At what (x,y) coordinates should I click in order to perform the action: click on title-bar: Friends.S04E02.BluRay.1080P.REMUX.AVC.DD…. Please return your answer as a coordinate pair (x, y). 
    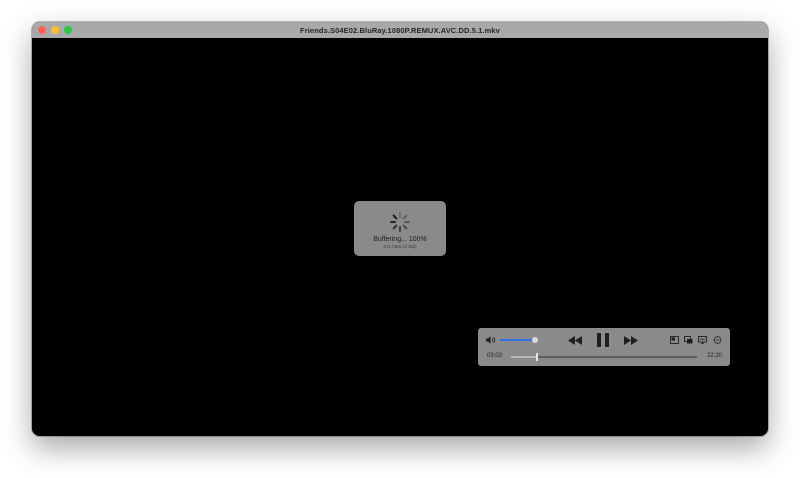
    Looking at the image, I should click on (400, 30).